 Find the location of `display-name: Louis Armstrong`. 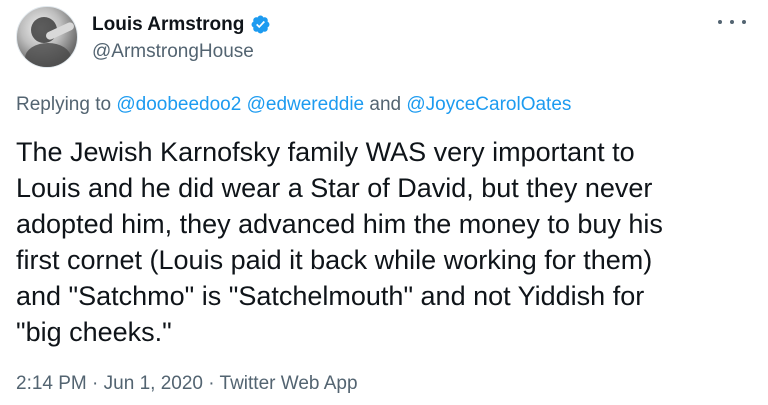

display-name: Louis Armstrong is located at coordinates (168, 25).